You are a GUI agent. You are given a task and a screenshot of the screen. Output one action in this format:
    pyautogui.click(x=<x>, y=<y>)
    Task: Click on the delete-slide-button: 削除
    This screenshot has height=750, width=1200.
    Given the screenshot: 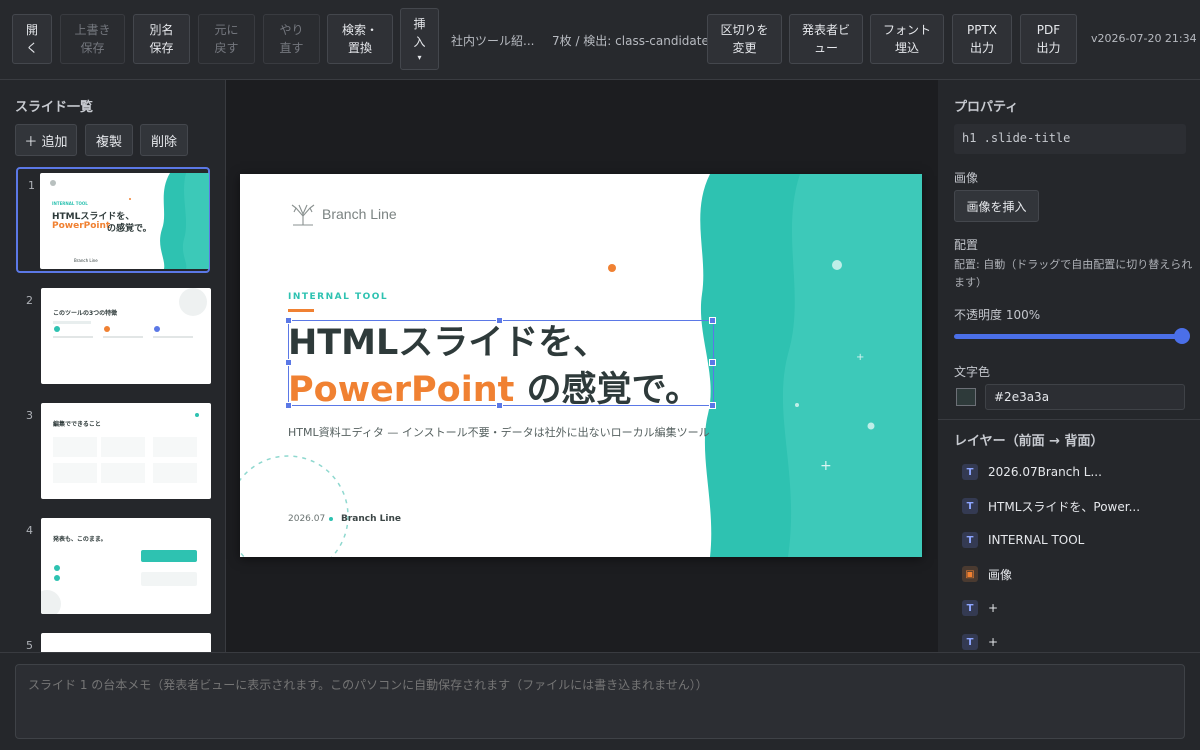 What is the action you would take?
    pyautogui.click(x=164, y=140)
    